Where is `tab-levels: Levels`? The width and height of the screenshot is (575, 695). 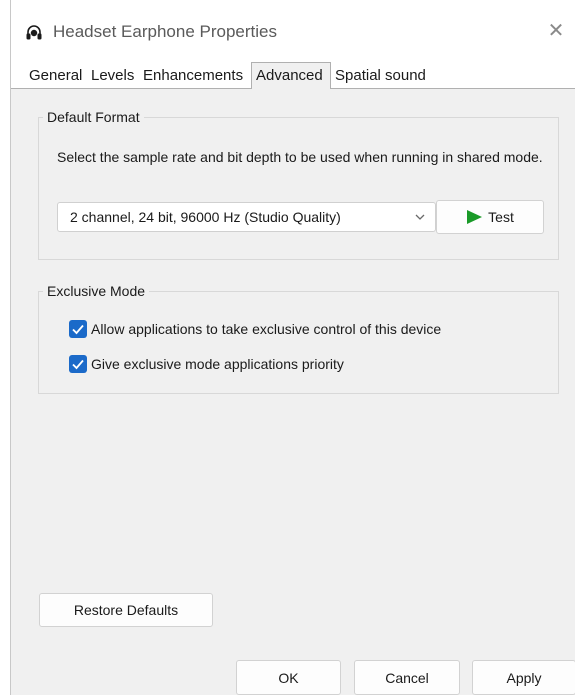 tab-levels: Levels is located at coordinates (112, 76).